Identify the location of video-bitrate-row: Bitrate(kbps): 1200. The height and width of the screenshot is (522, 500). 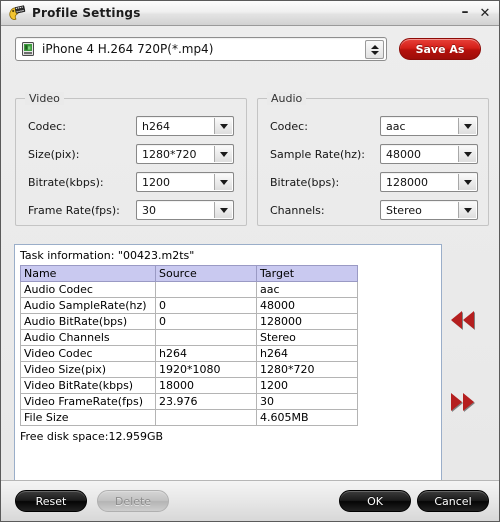
(133, 182).